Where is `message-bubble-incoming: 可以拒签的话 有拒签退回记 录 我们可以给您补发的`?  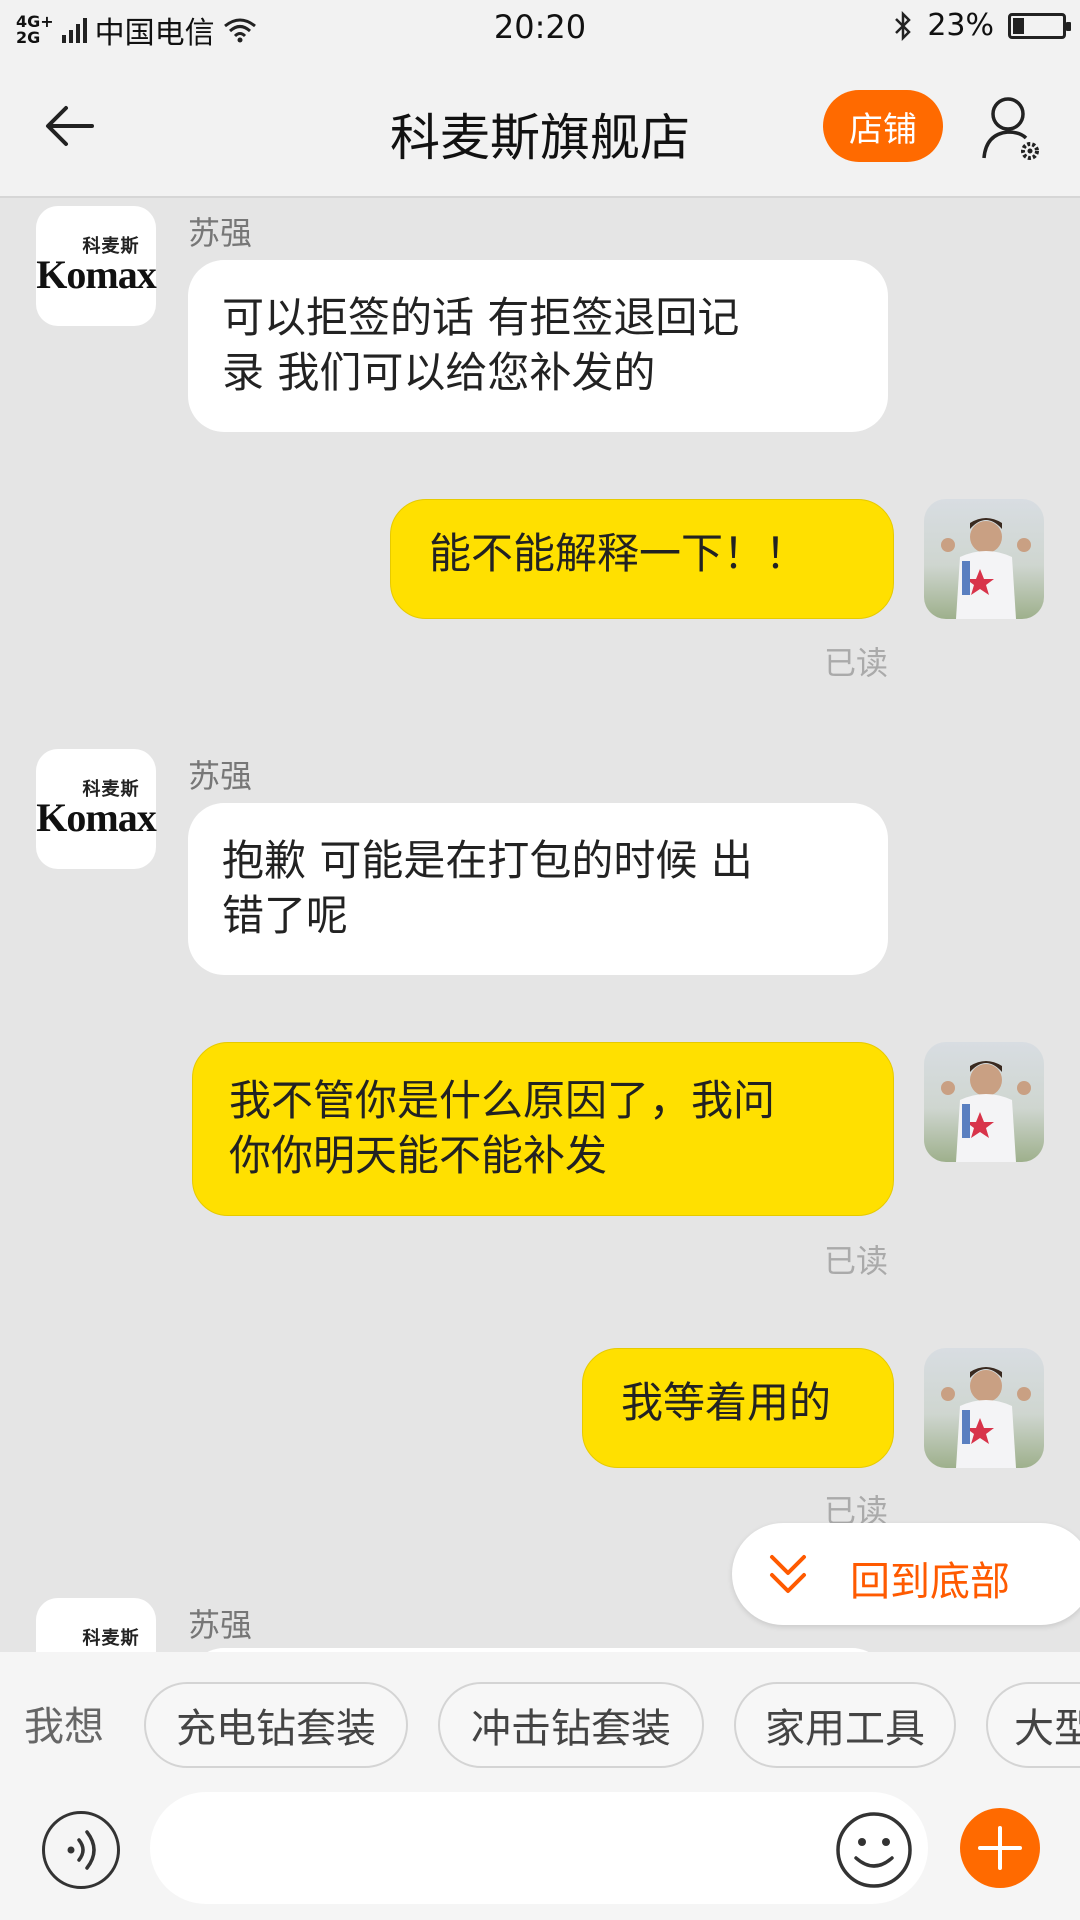 message-bubble-incoming: 可以拒签的话 有拒签退回记 录 我们可以给您补发的 is located at coordinates (538, 346).